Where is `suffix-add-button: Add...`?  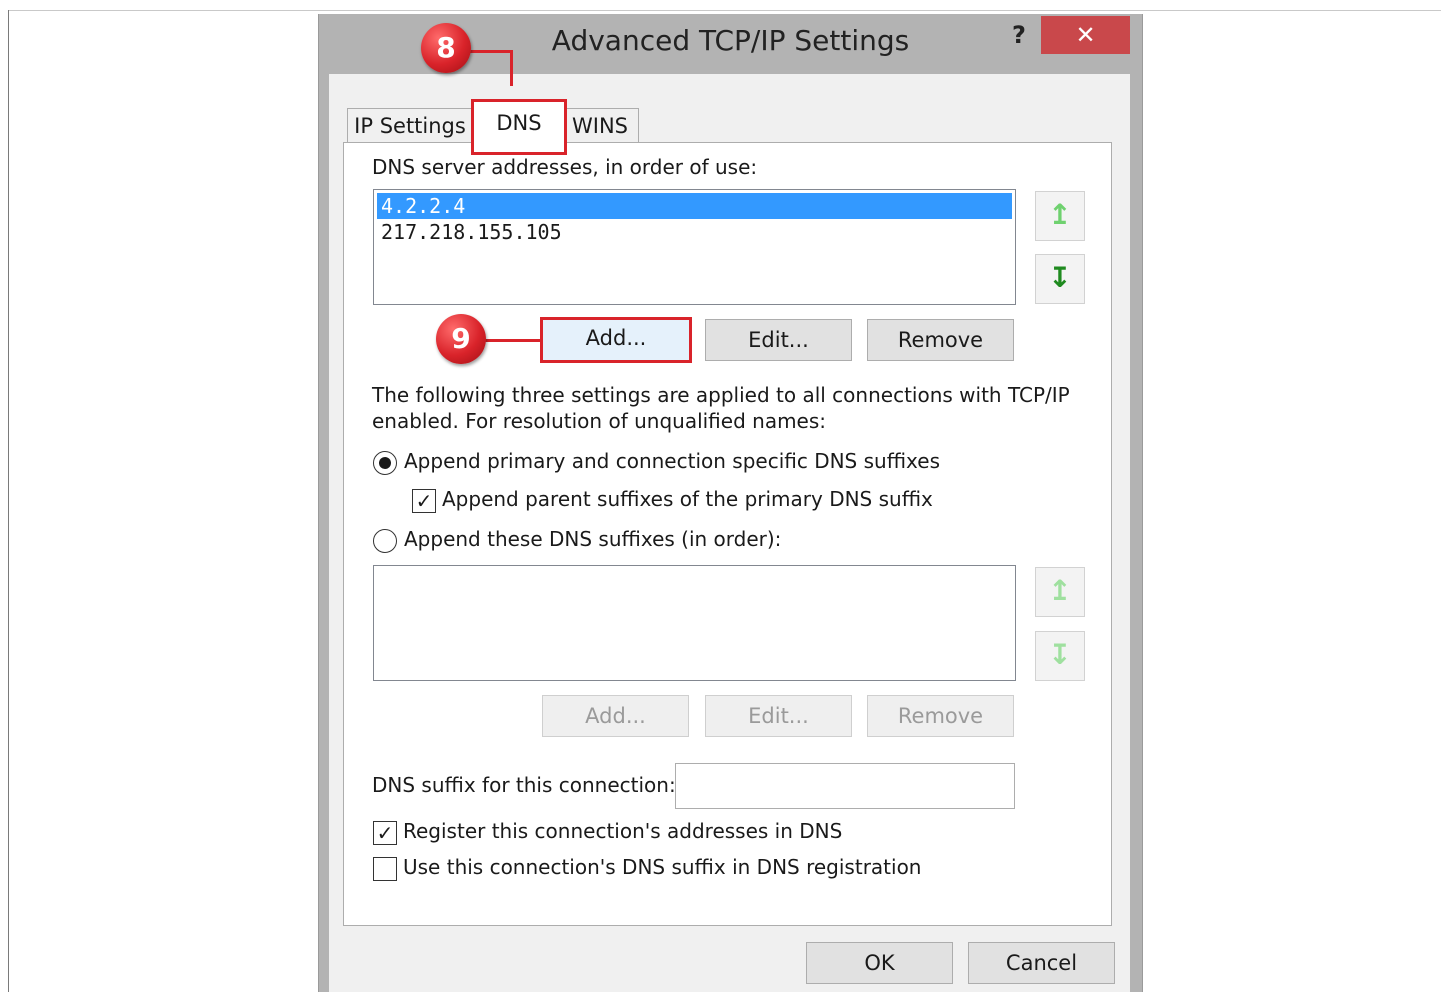 suffix-add-button: Add... is located at coordinates (615, 716).